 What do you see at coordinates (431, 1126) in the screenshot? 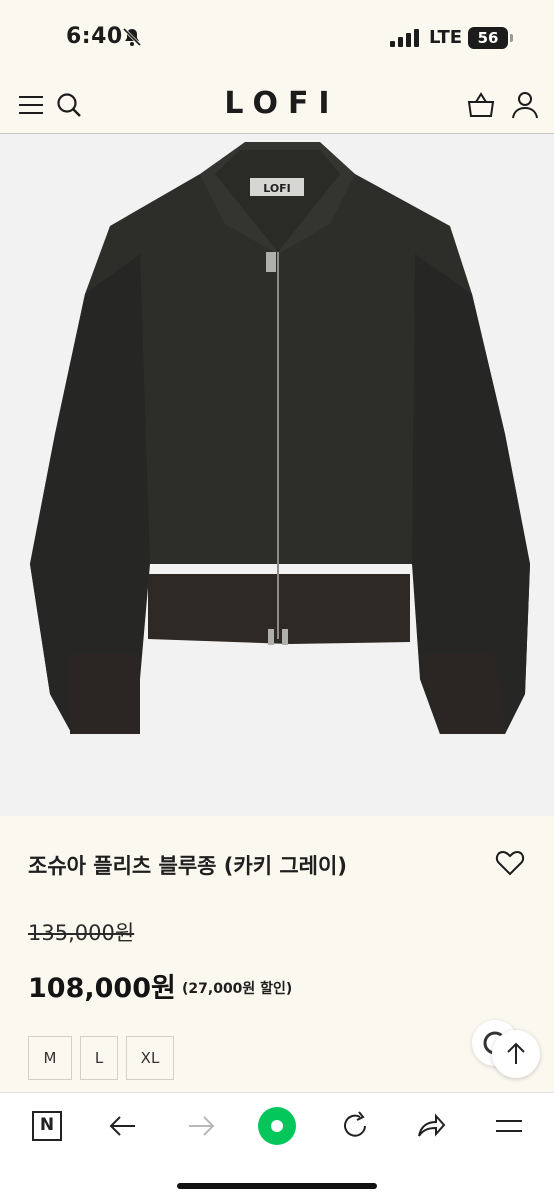
I see `share-icon` at bounding box center [431, 1126].